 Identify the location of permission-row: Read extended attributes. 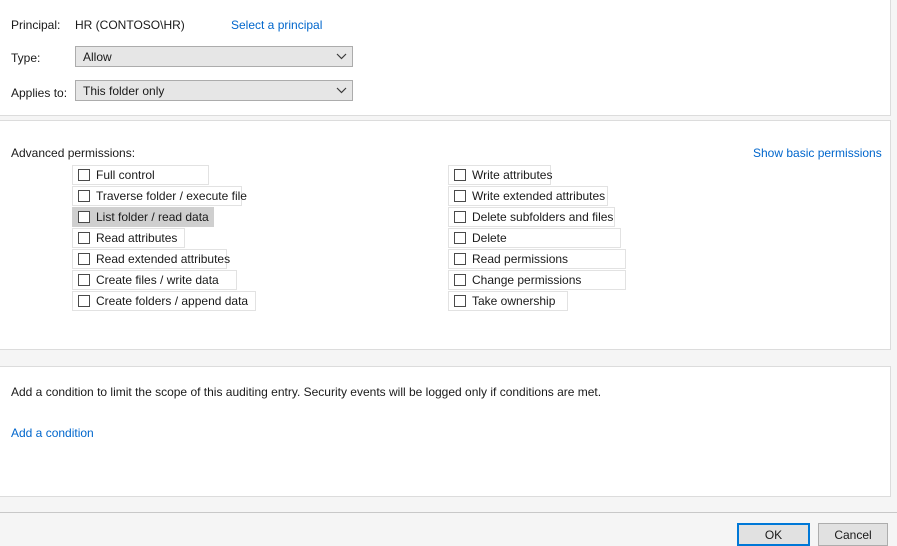
(151, 259).